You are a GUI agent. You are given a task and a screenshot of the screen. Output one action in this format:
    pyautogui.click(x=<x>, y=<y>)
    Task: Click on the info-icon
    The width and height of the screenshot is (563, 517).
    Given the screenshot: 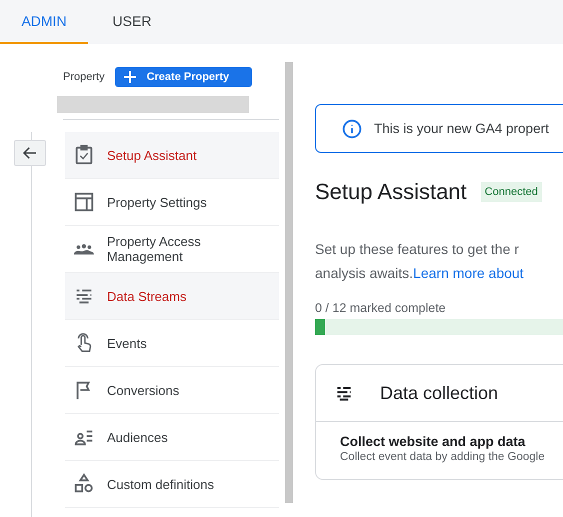 What is the action you would take?
    pyautogui.click(x=352, y=128)
    